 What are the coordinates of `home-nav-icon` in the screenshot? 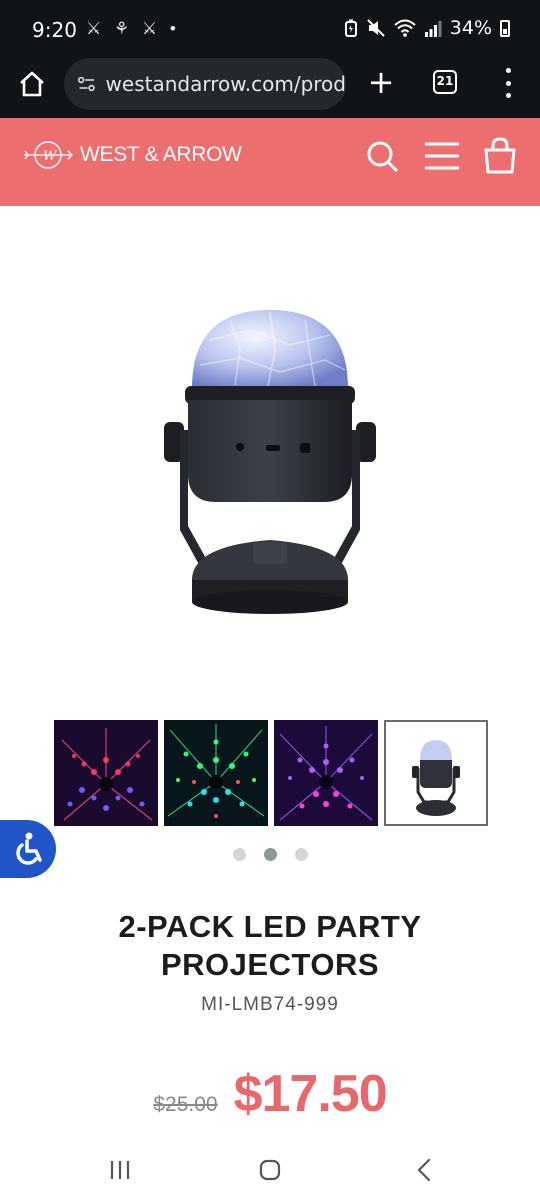 It's located at (270, 1170).